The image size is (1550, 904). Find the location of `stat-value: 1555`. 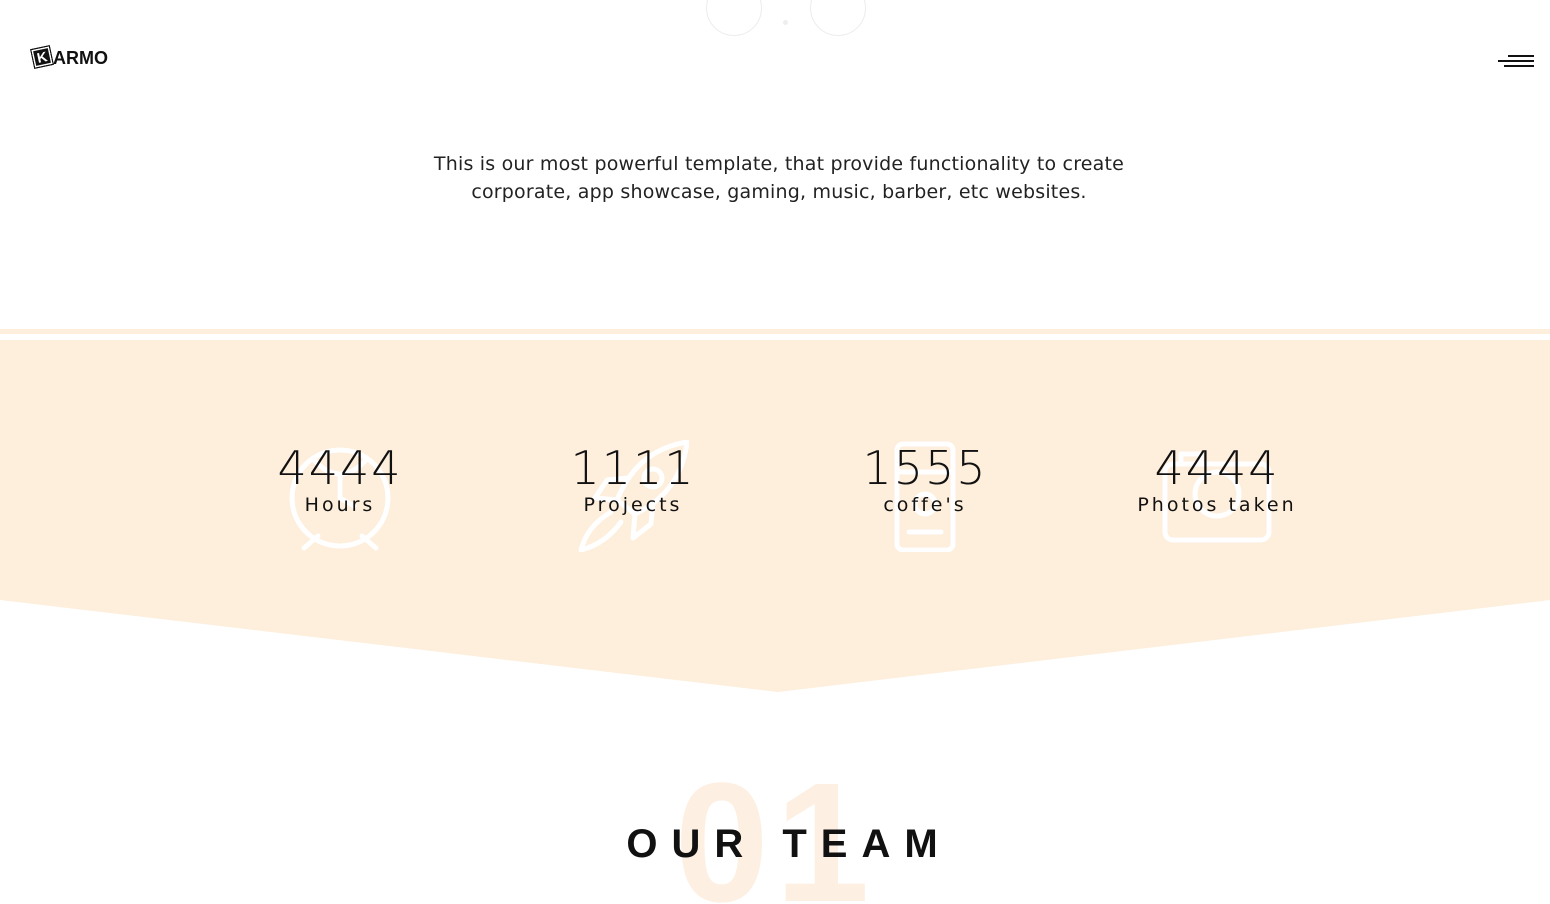

stat-value: 1555 is located at coordinates (925, 468).